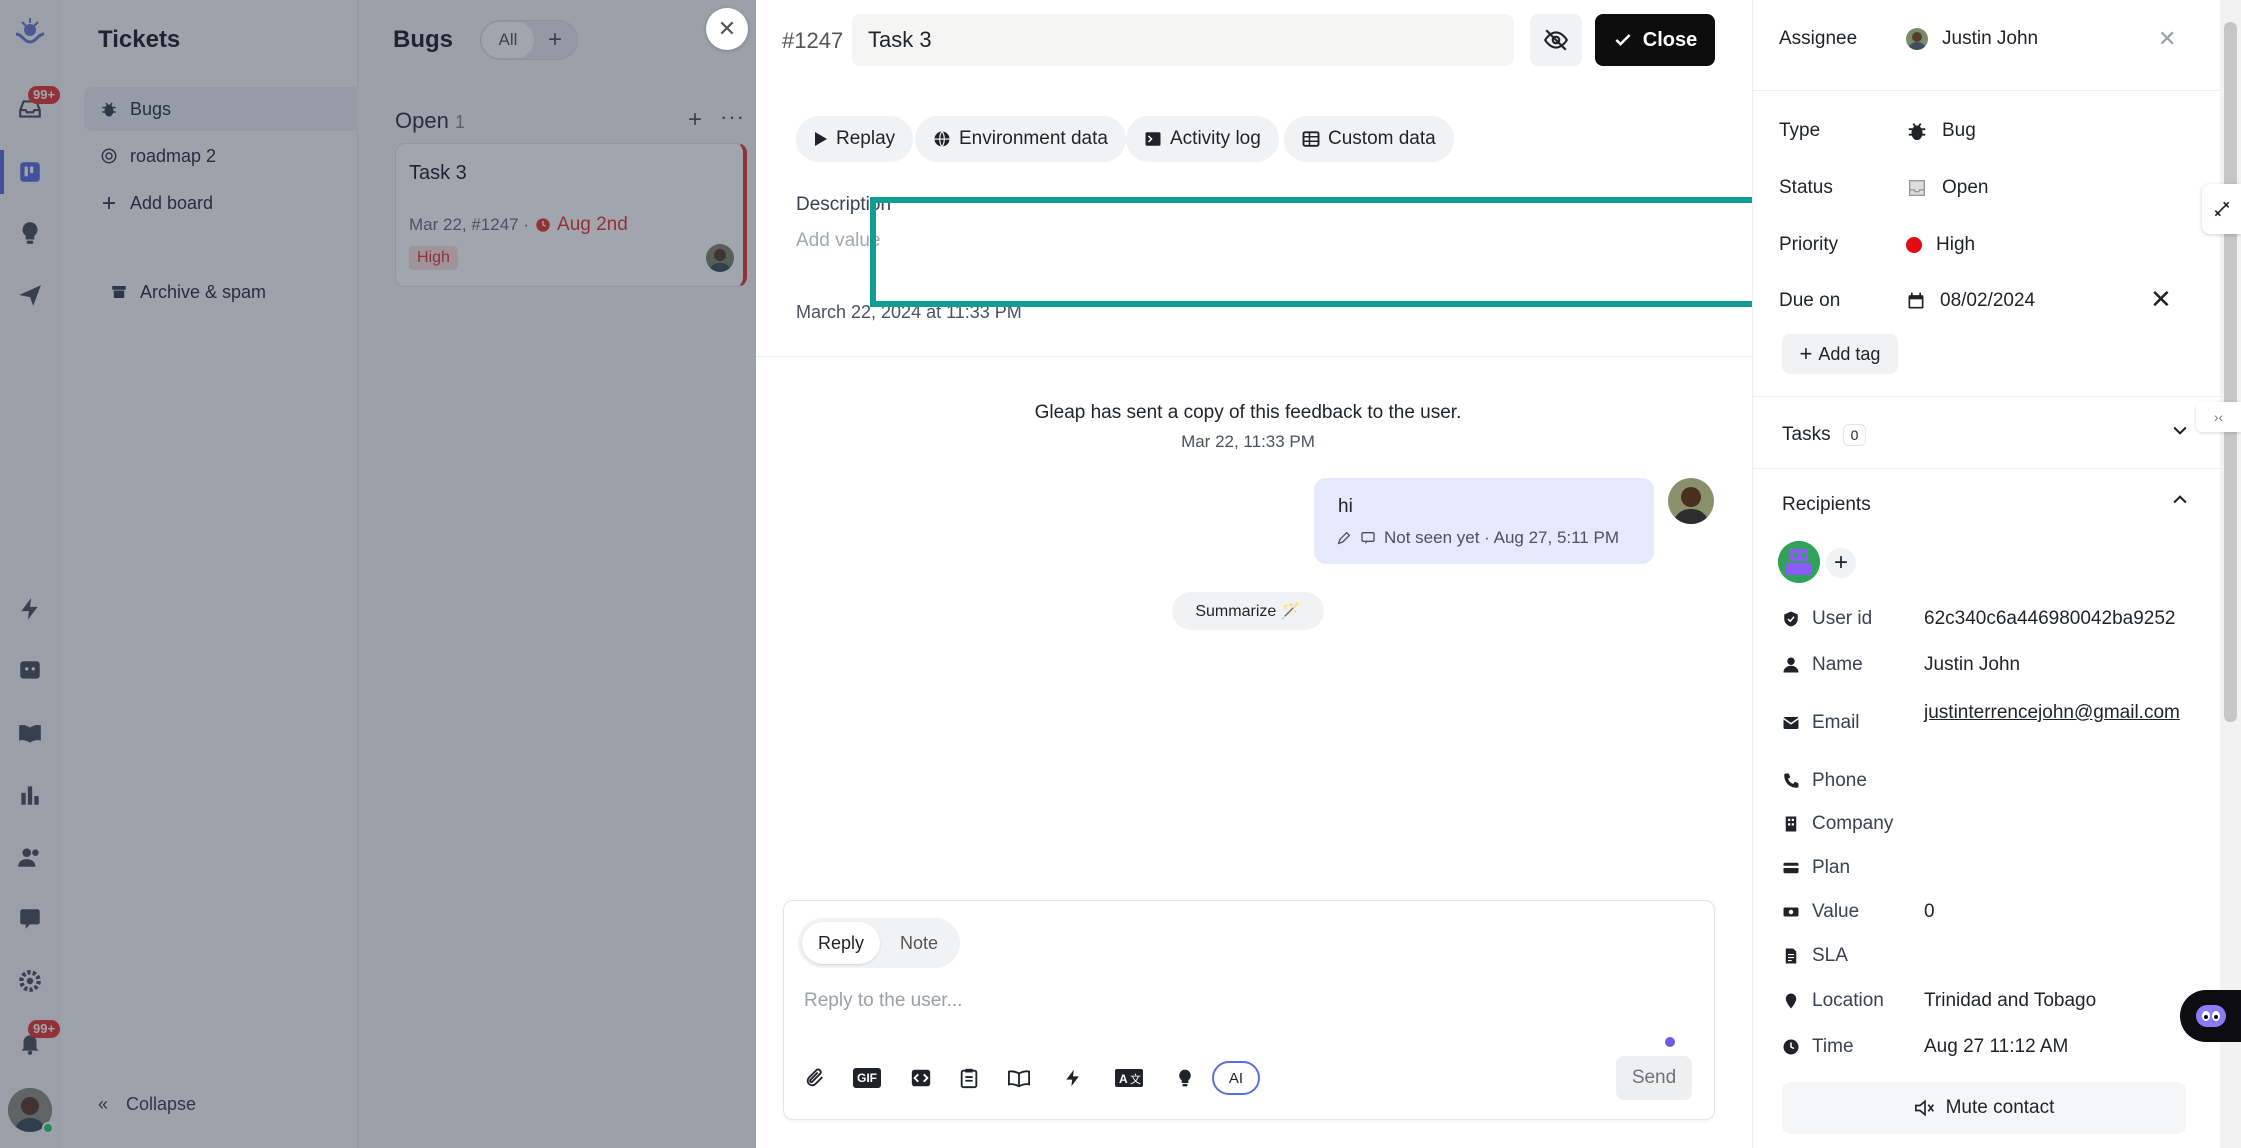  Describe the element at coordinates (1837, 824) in the screenshot. I see `company-label: Company` at that location.